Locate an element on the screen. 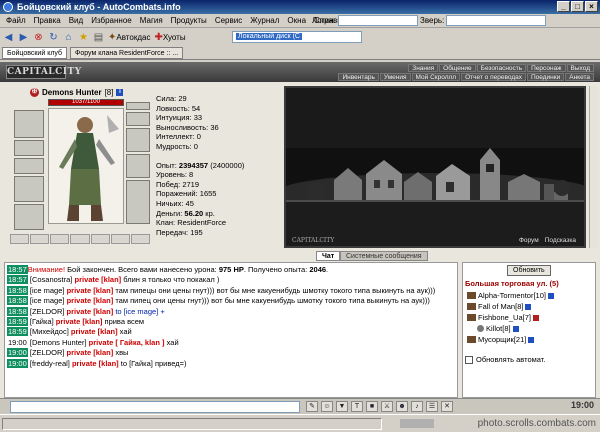  close-button: × is located at coordinates (591, 6).